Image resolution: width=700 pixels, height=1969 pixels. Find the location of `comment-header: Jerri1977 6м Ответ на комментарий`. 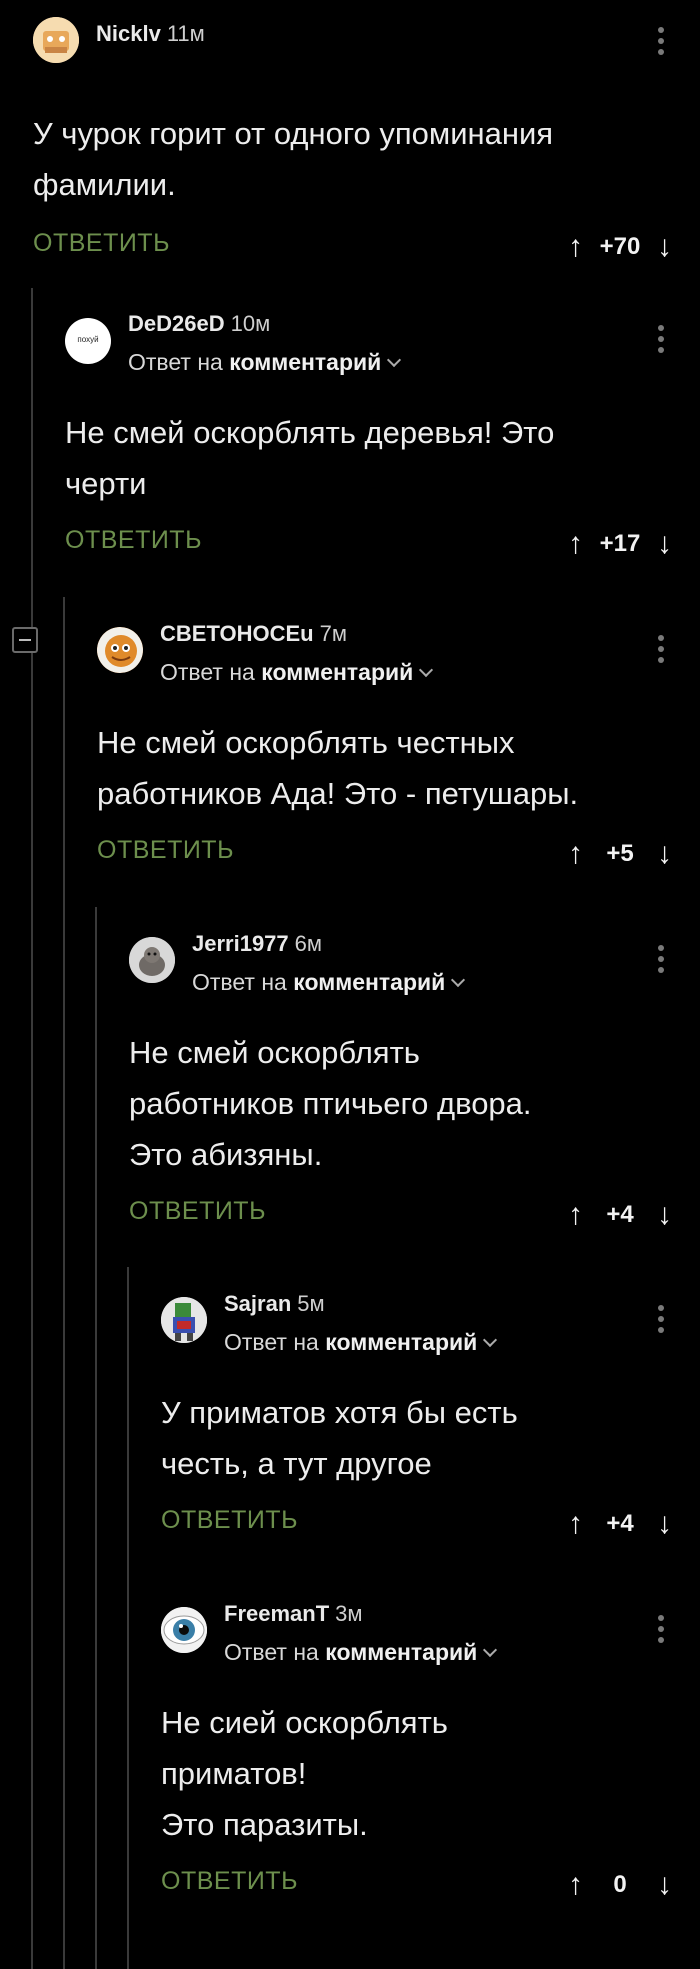

comment-header: Jerri1977 6м Ответ на комментарий is located at coordinates (414, 959).